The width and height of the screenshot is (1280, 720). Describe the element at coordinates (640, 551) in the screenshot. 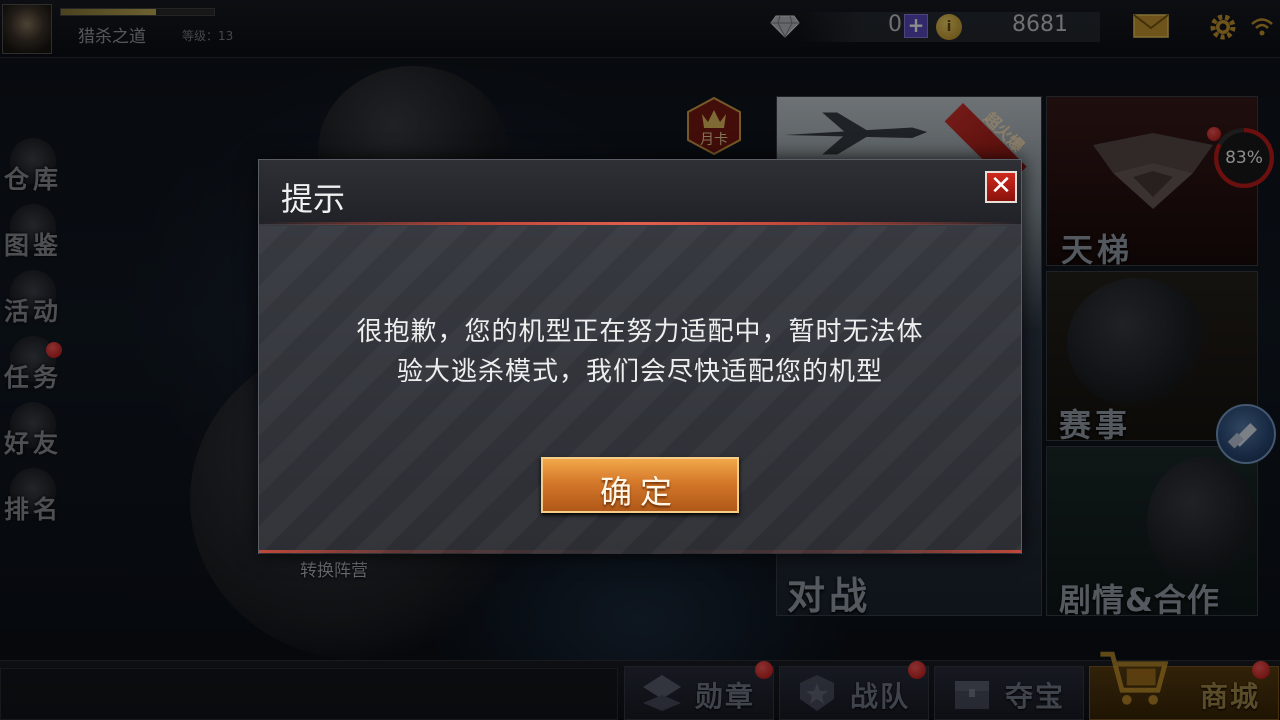

I see `dialog-bottom-divider` at that location.